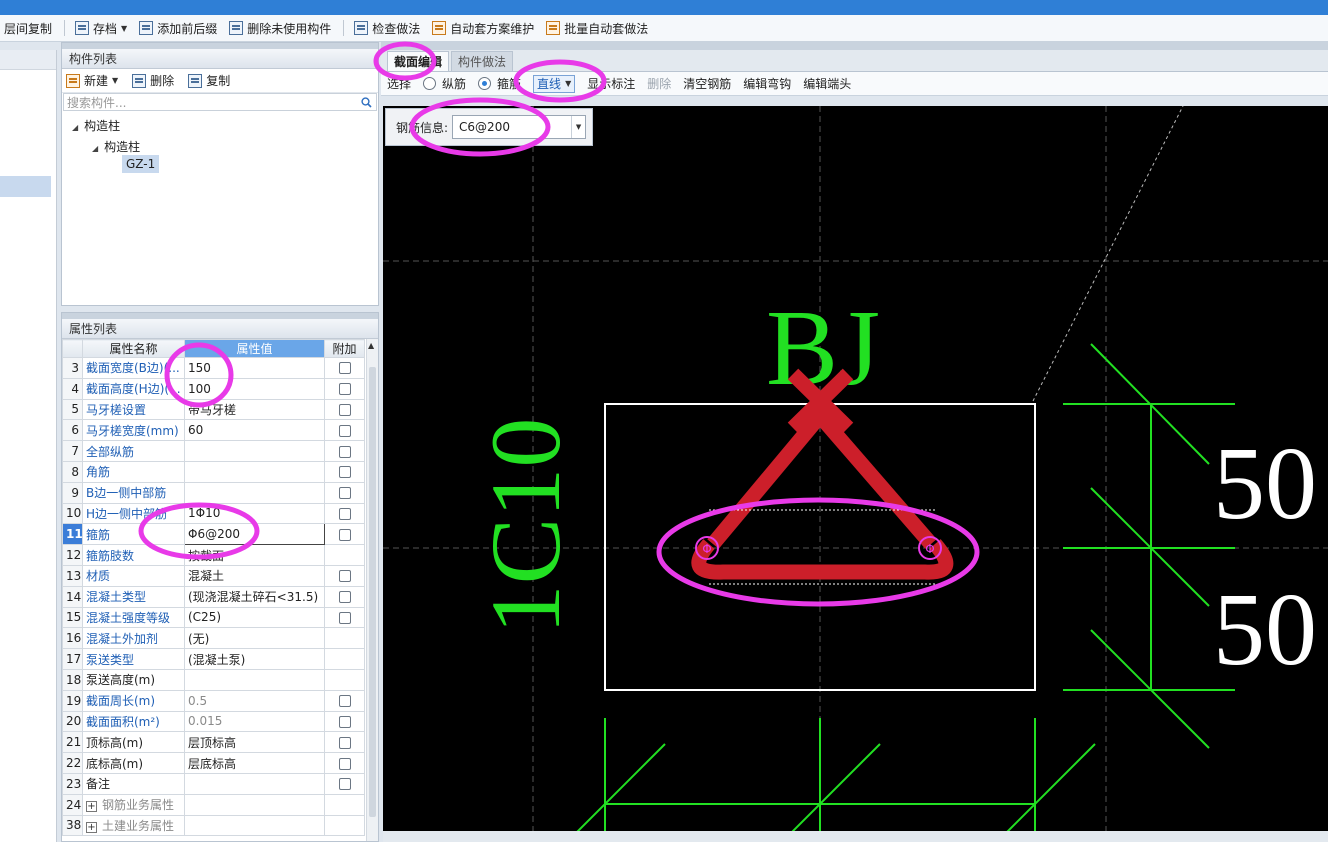  What do you see at coordinates (133, 700) in the screenshot?
I see `property-name: 截面周长(m)` at bounding box center [133, 700].